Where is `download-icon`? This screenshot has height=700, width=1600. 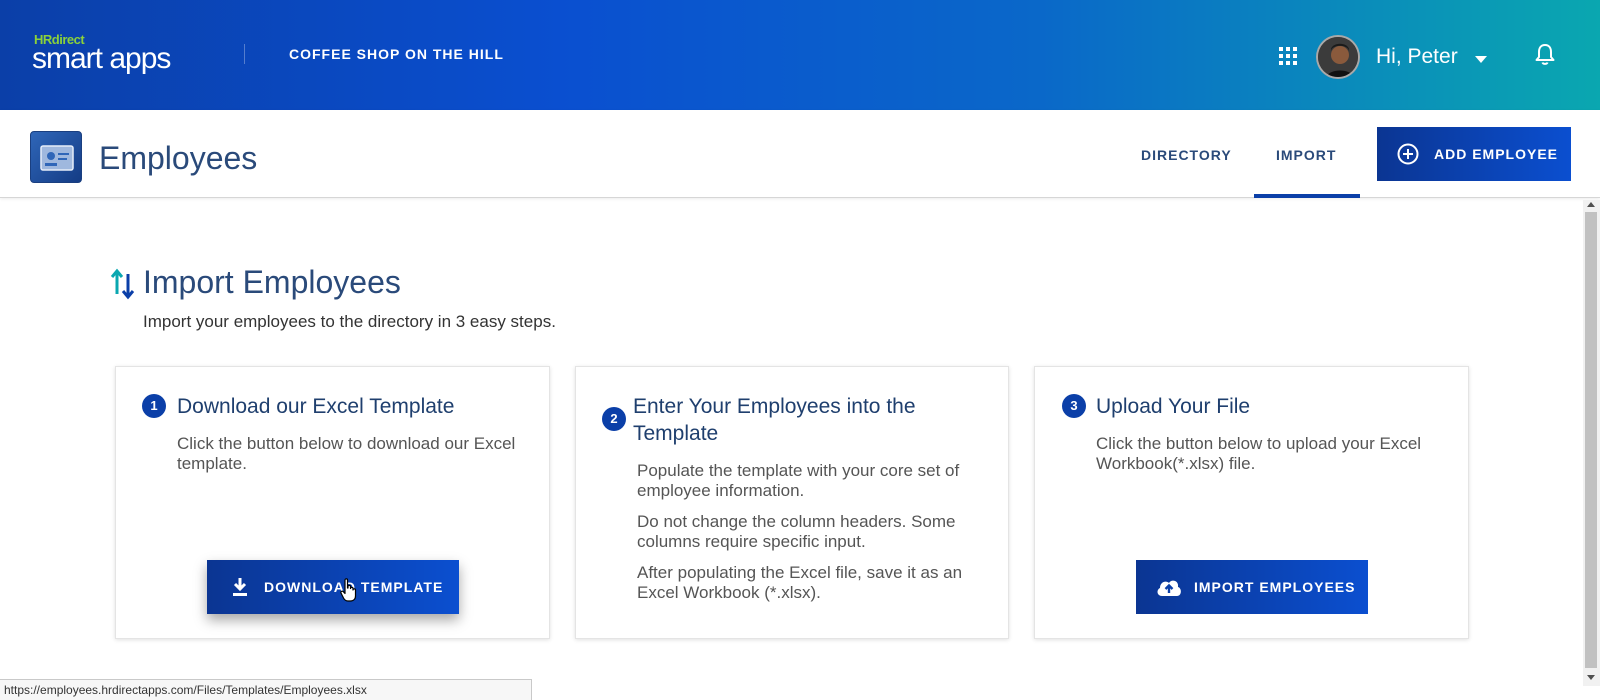
download-icon is located at coordinates (240, 587).